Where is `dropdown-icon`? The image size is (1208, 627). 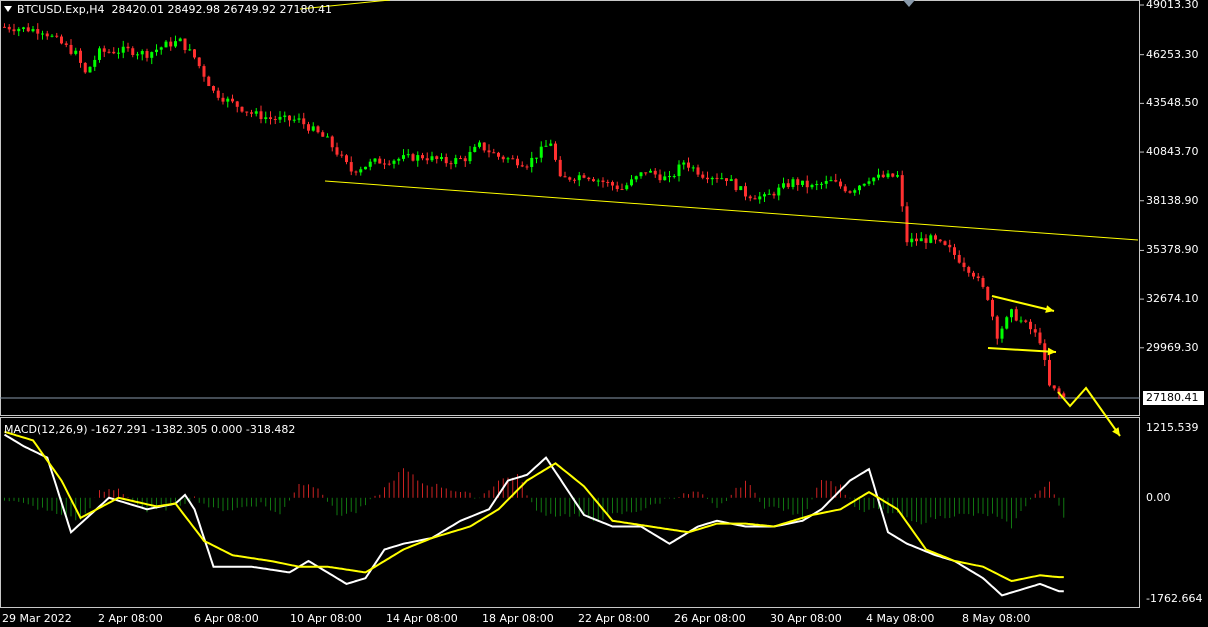
dropdown-icon is located at coordinates (8, 9).